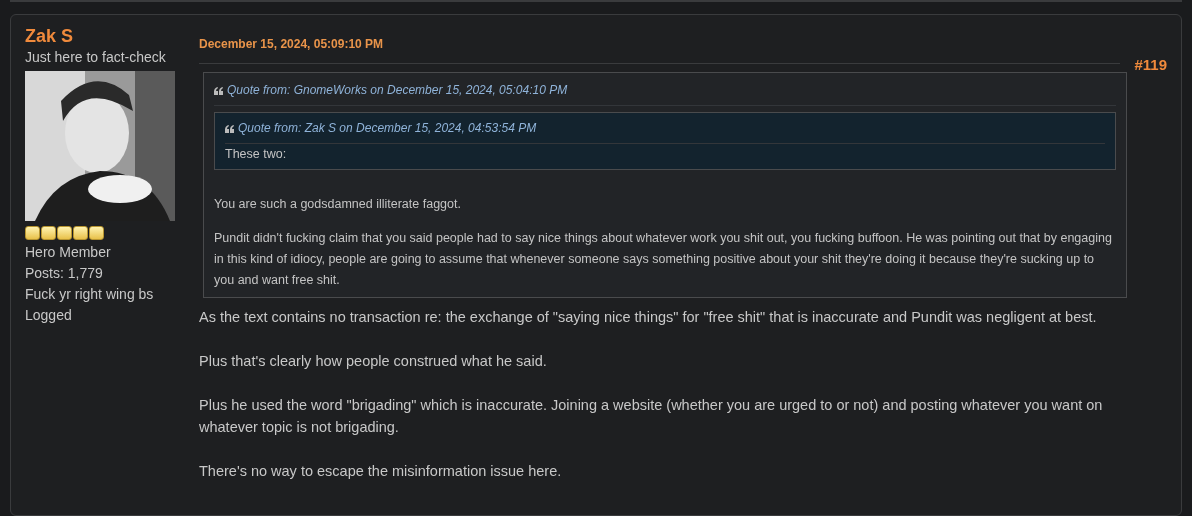 The width and height of the screenshot is (1192, 516). What do you see at coordinates (256, 154) in the screenshot?
I see `quote-text: These two:` at bounding box center [256, 154].